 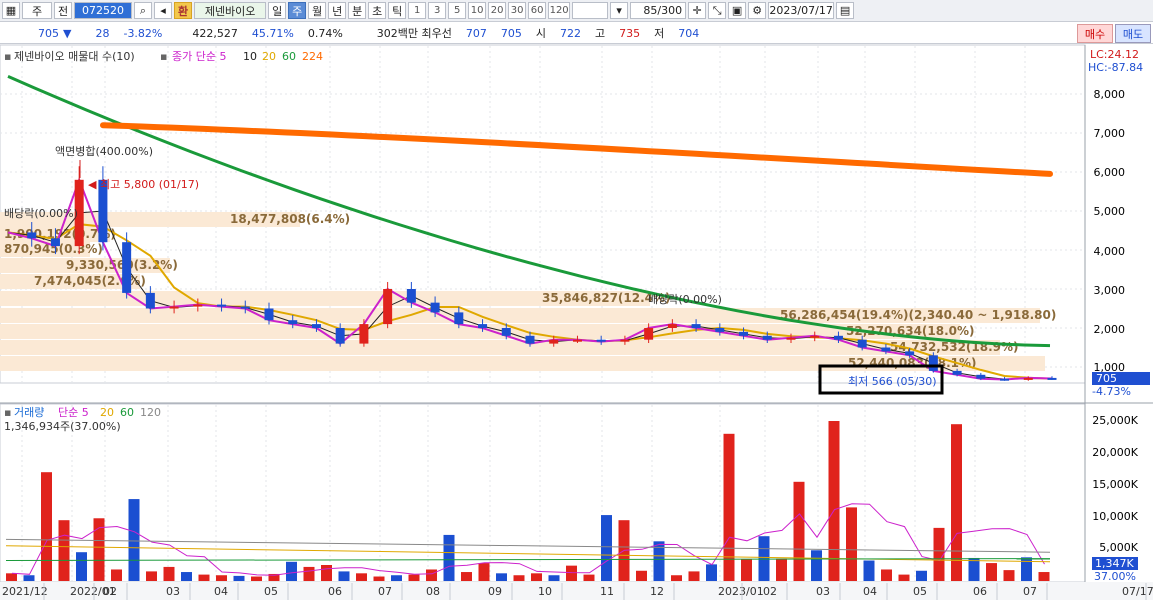 I want to click on crosshair-icon: ✛, so click(x=697, y=10).